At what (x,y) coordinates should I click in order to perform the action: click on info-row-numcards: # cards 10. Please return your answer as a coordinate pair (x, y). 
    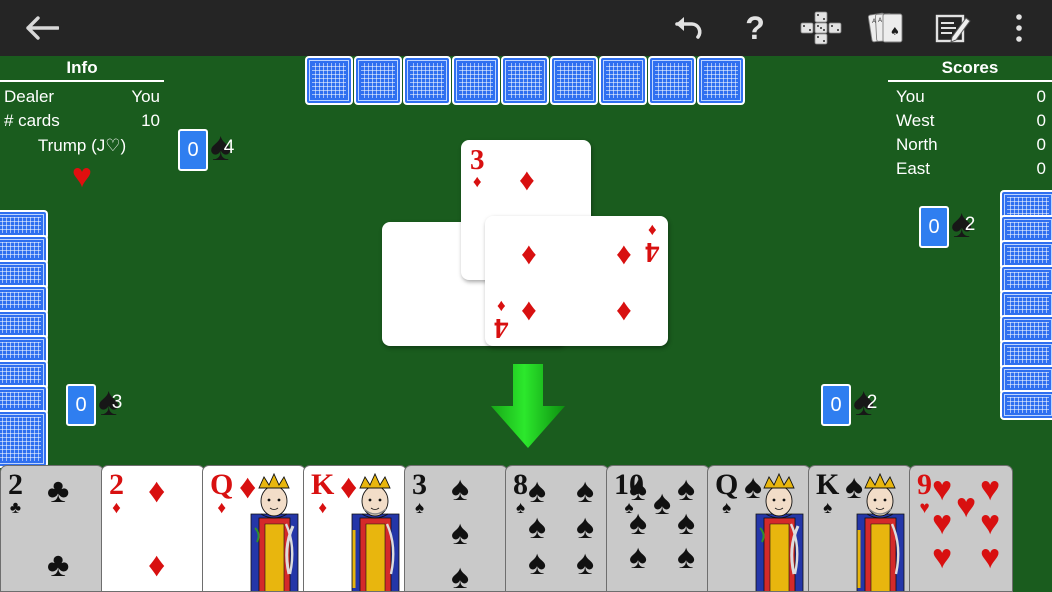
    Looking at the image, I should click on (82, 121).